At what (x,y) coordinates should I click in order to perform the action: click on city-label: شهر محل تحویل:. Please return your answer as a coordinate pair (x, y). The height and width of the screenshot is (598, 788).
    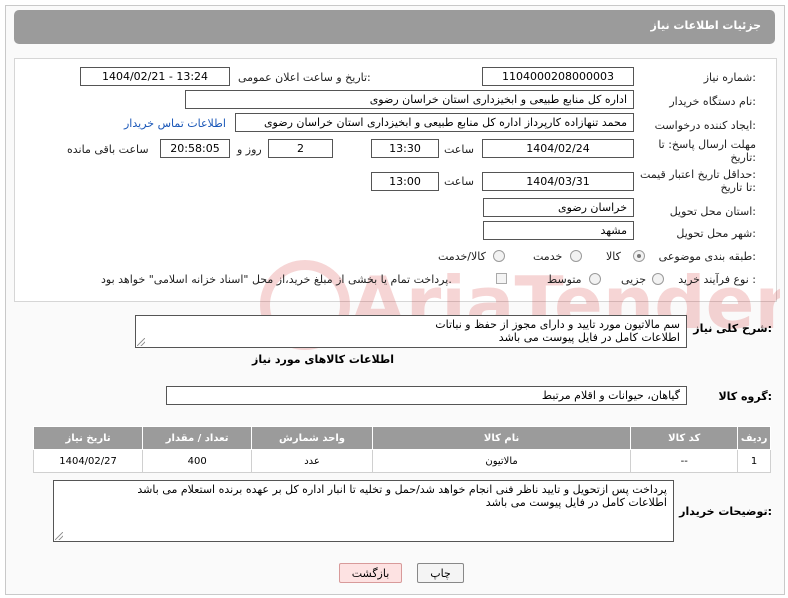
    Looking at the image, I should click on (716, 233).